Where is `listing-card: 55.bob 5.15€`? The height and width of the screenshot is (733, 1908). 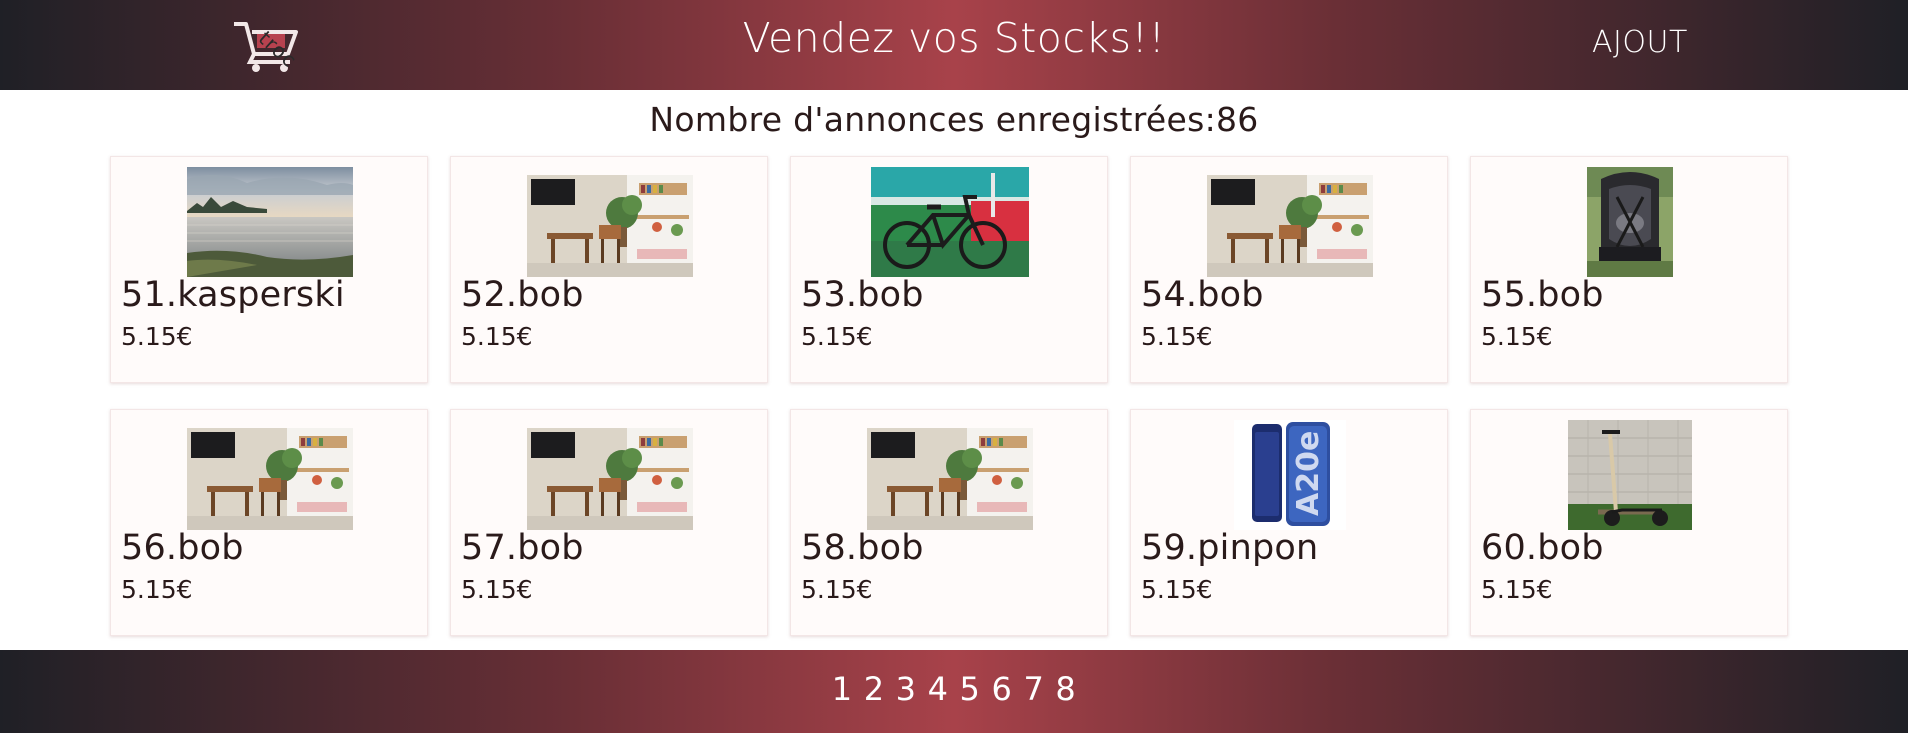
listing-card: 55.bob 5.15€ is located at coordinates (1629, 269).